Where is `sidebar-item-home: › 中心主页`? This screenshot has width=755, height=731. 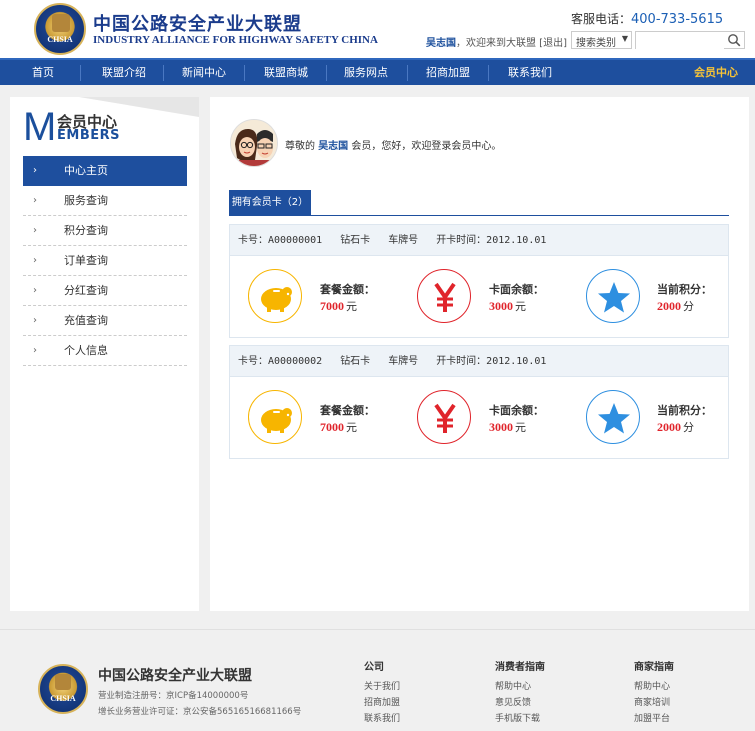 sidebar-item-home: › 中心主页 is located at coordinates (105, 171).